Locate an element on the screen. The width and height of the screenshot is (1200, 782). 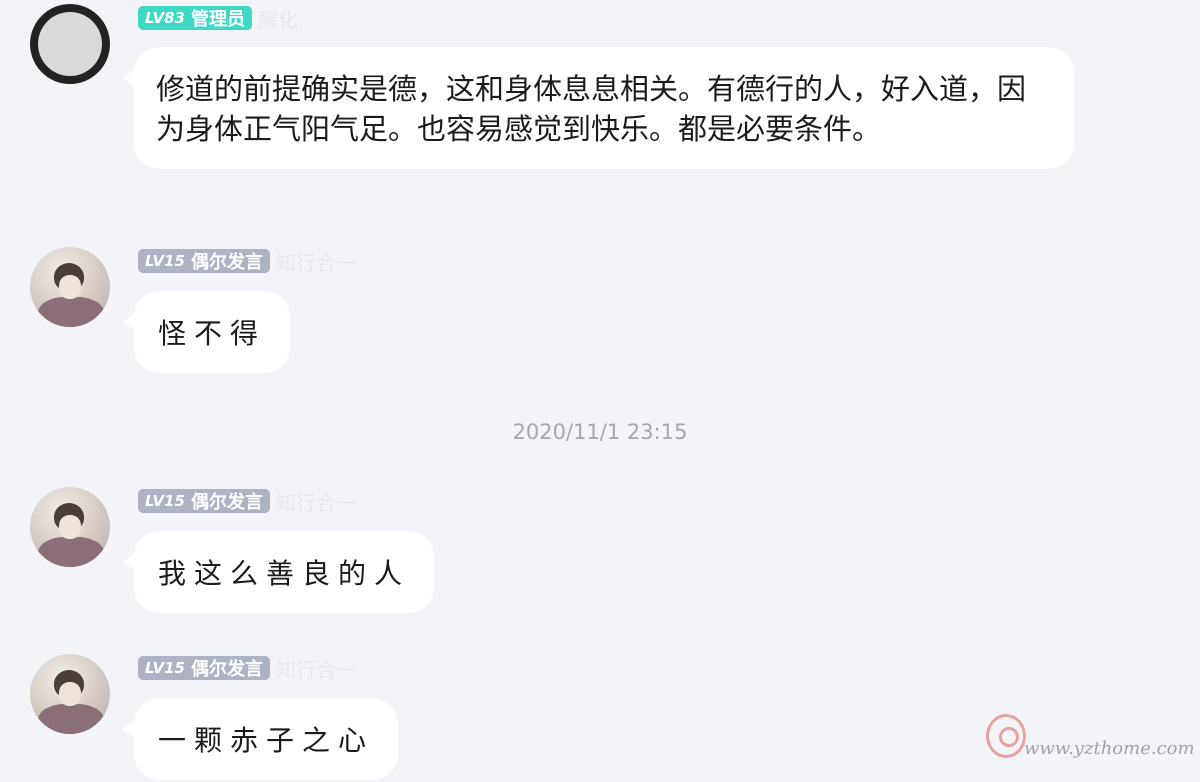
timestamp: 2020/11/1 23:15 is located at coordinates (600, 432).